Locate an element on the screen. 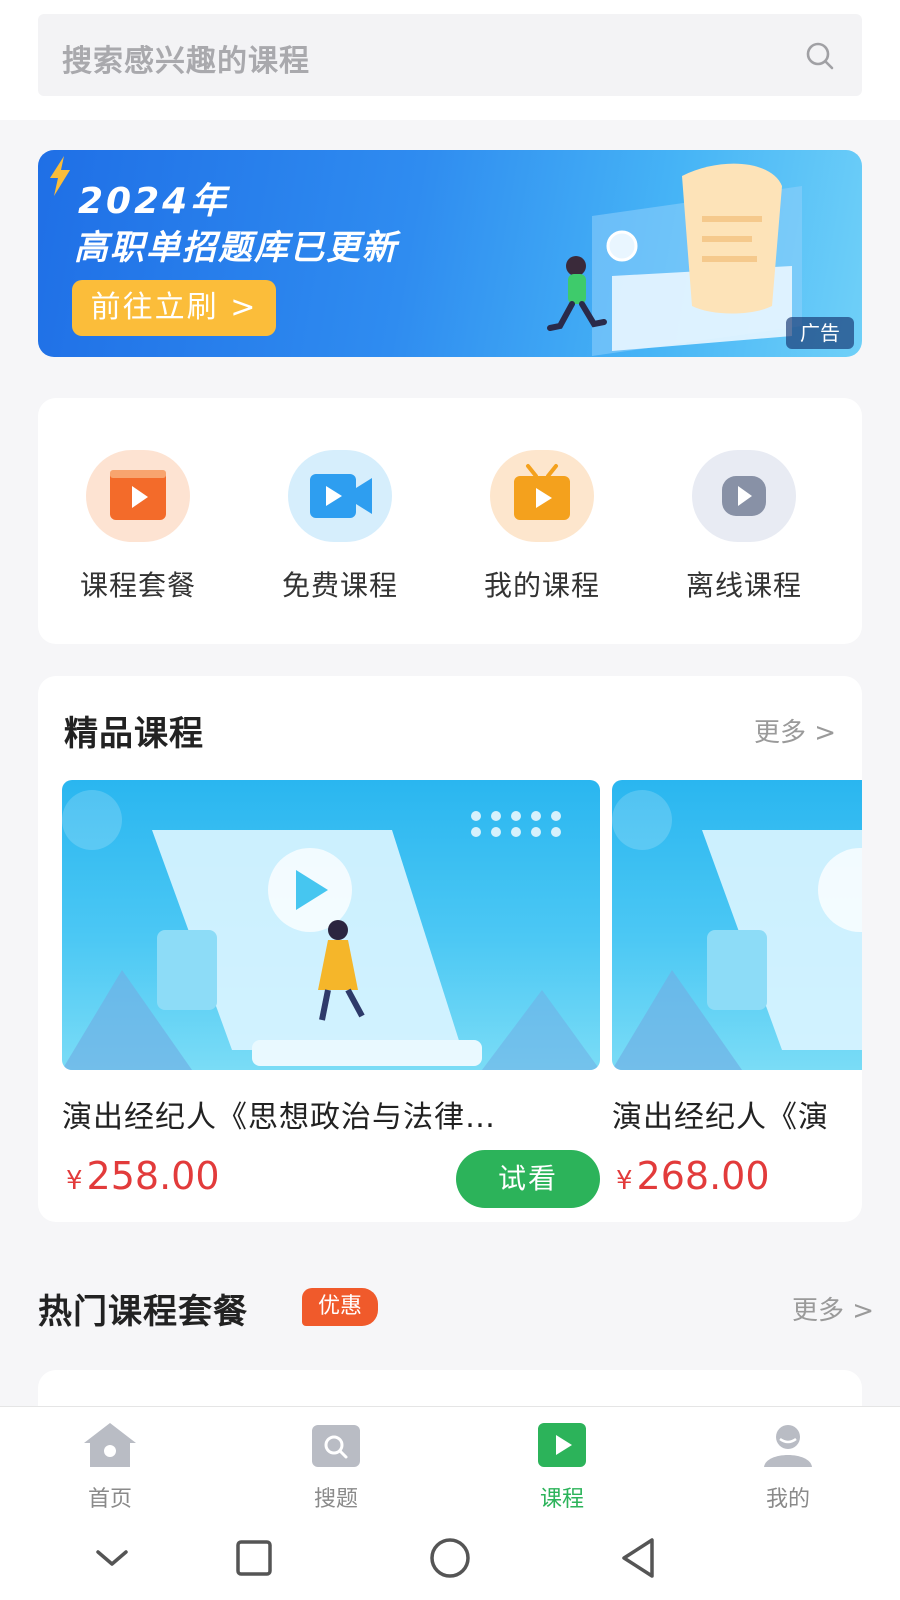 The width and height of the screenshot is (900, 1600). quick-item-label: 课程套餐 is located at coordinates (137, 585).